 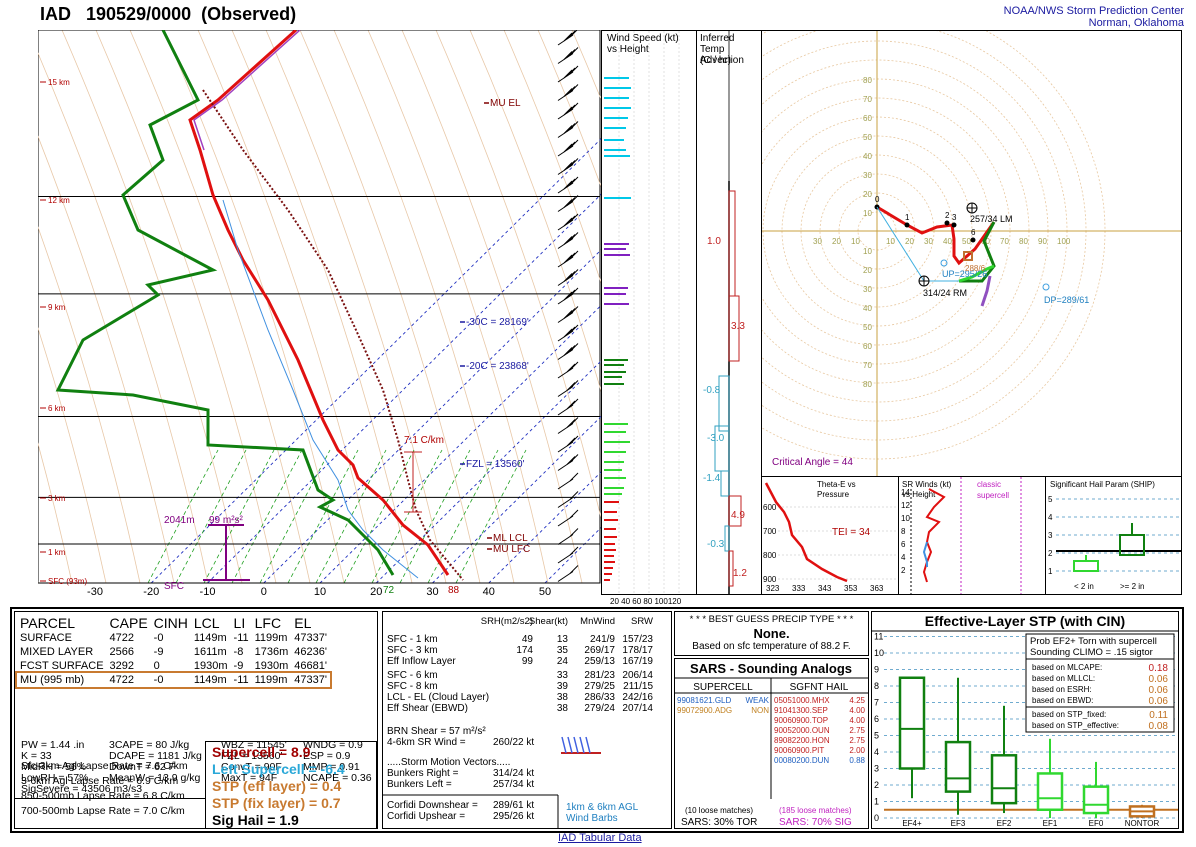 What do you see at coordinates (1102, 484) in the screenshot?
I see `ship-title: Significant Hail Param (SHIP)` at bounding box center [1102, 484].